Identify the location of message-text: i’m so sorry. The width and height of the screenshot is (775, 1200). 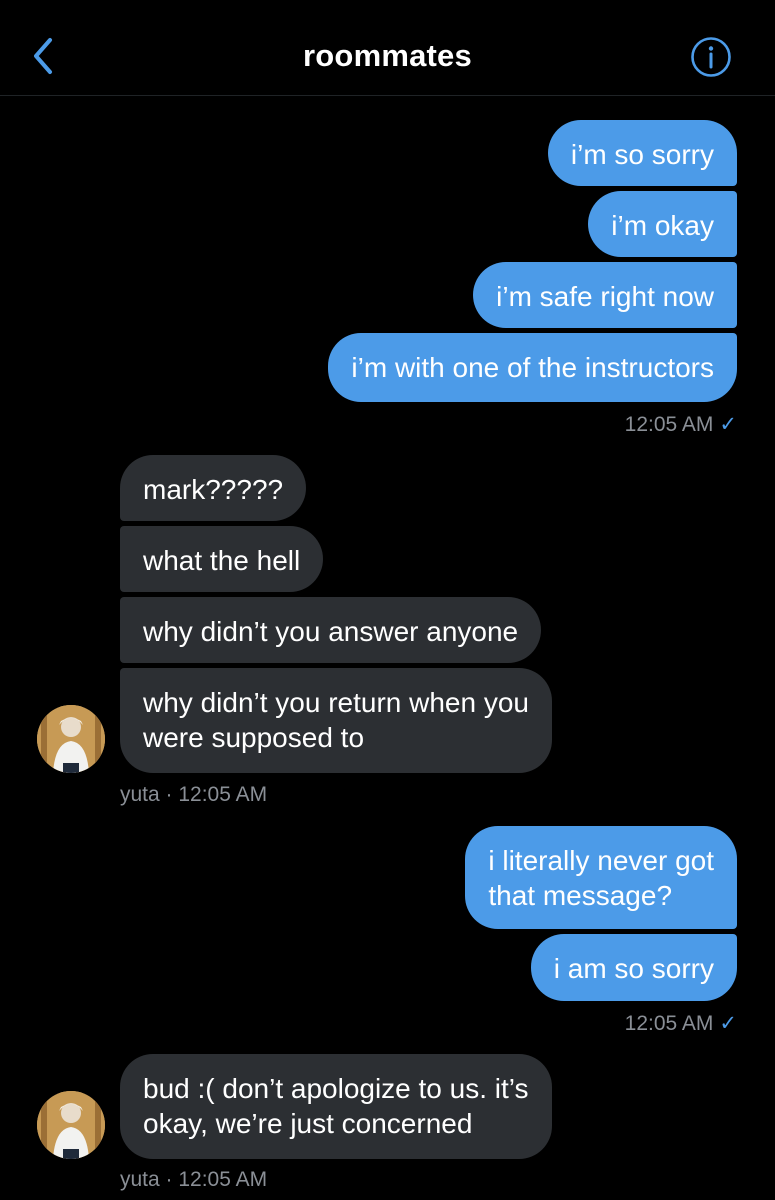
(642, 154).